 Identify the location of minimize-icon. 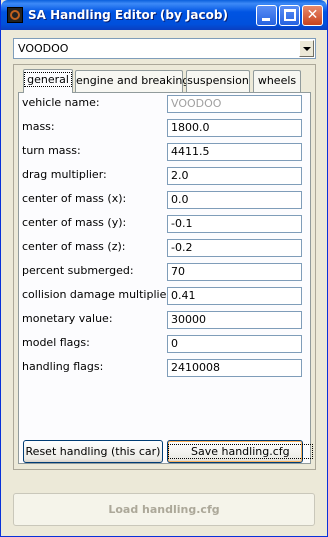
(266, 19).